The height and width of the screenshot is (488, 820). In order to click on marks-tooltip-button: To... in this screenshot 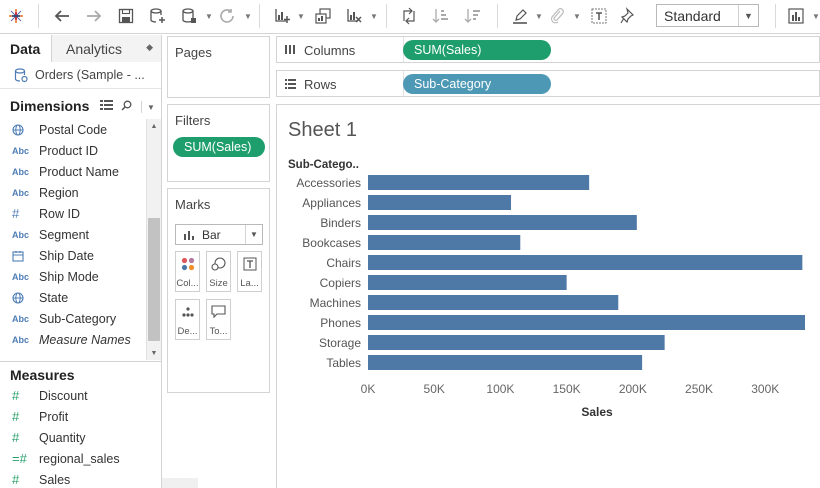, I will do `click(218, 319)`.